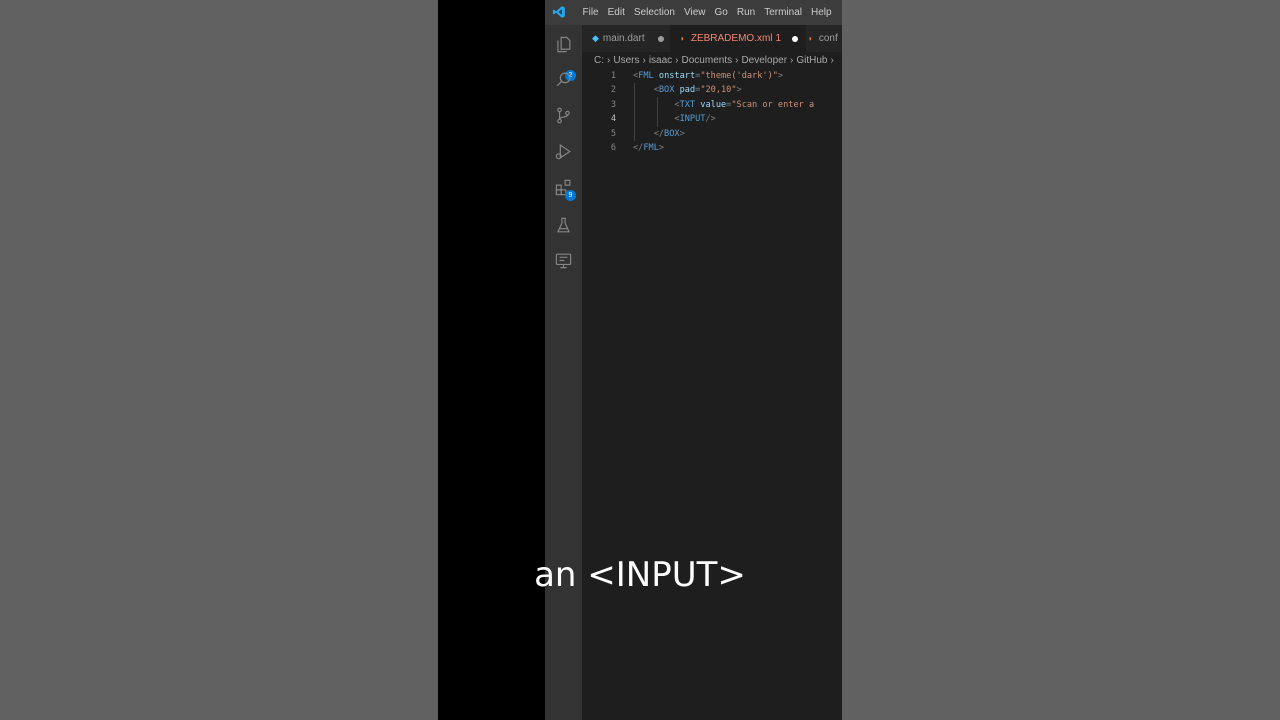 Image resolution: width=1280 pixels, height=720 pixels. Describe the element at coordinates (828, 38) in the screenshot. I see `tab-label: conf` at that location.